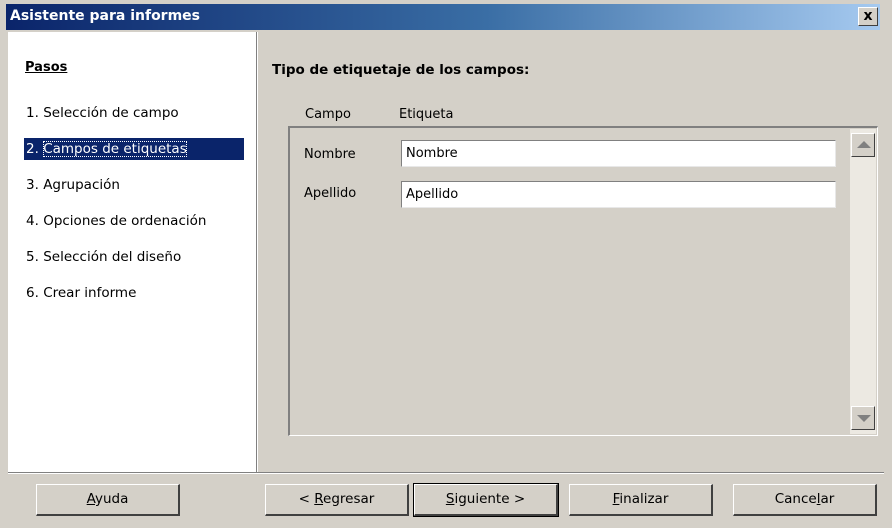 The height and width of the screenshot is (528, 892). What do you see at coordinates (328, 114) in the screenshot?
I see `column-header-field: Campo` at bounding box center [328, 114].